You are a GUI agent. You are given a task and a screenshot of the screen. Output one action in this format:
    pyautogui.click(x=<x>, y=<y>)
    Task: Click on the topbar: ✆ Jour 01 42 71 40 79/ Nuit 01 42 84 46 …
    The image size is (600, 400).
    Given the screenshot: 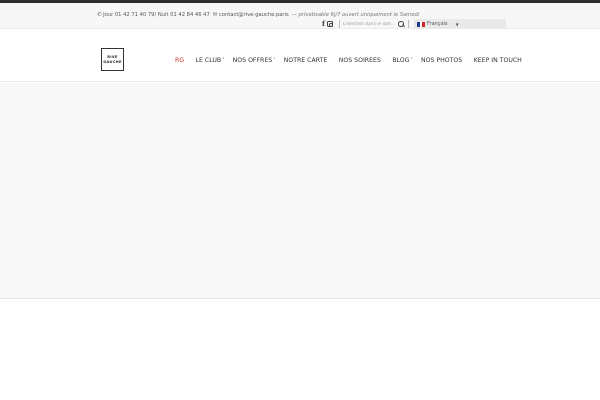 What is the action you would take?
    pyautogui.click(x=300, y=16)
    